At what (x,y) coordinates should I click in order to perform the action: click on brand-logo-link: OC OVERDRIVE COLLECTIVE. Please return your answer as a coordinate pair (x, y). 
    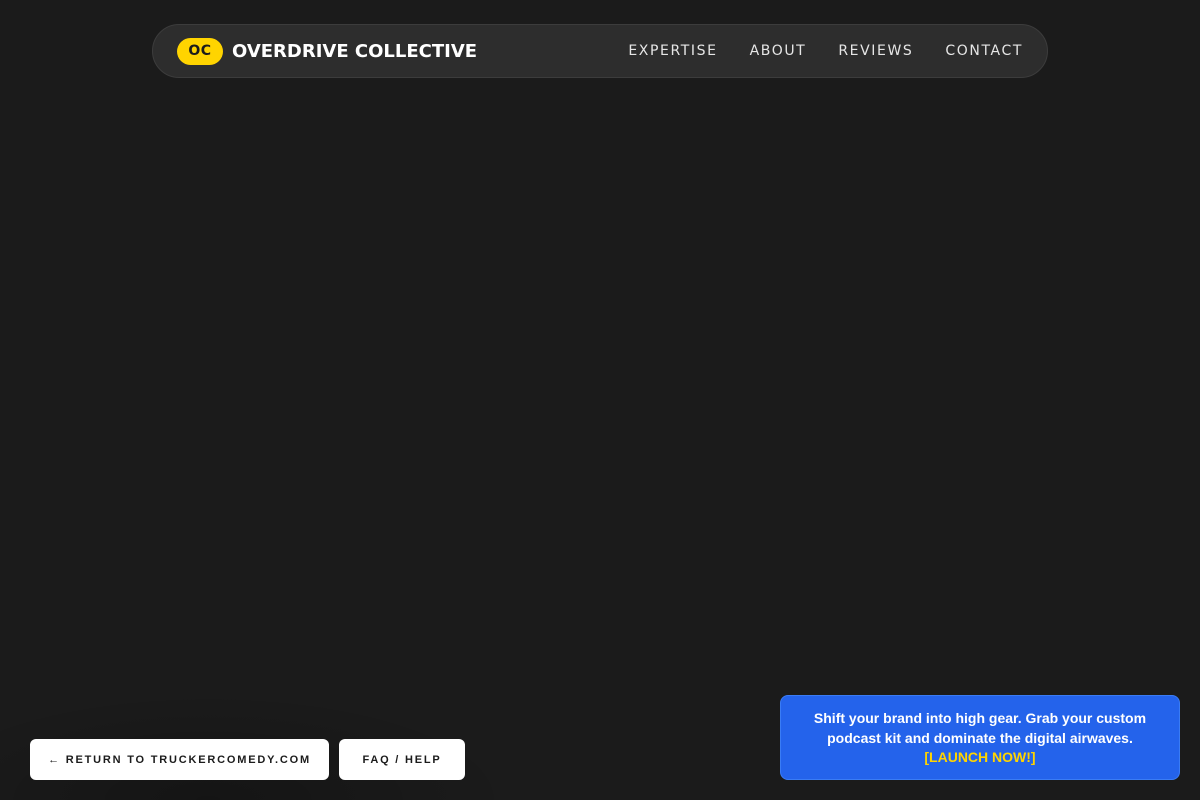
    Looking at the image, I should click on (327, 51).